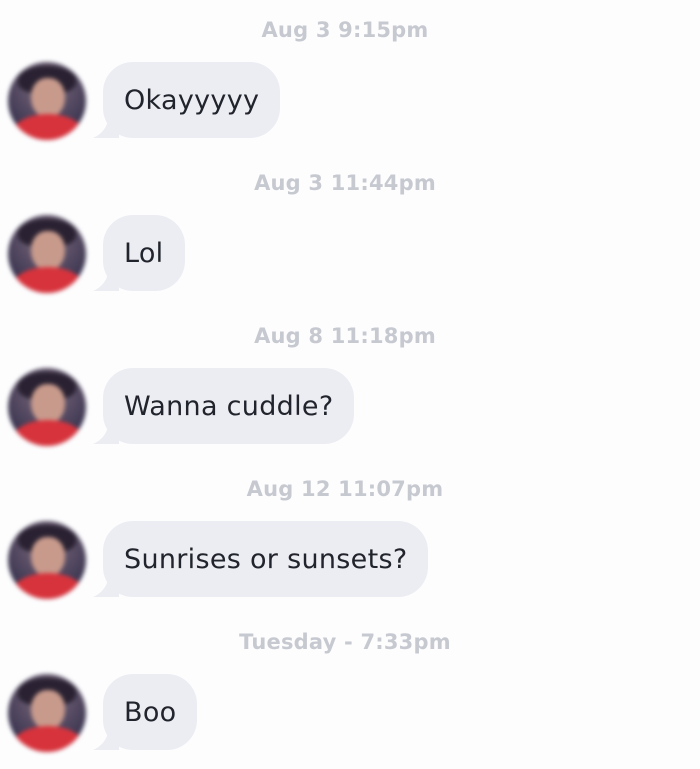  I want to click on message-text: Wanna cuddle?, so click(229, 406).